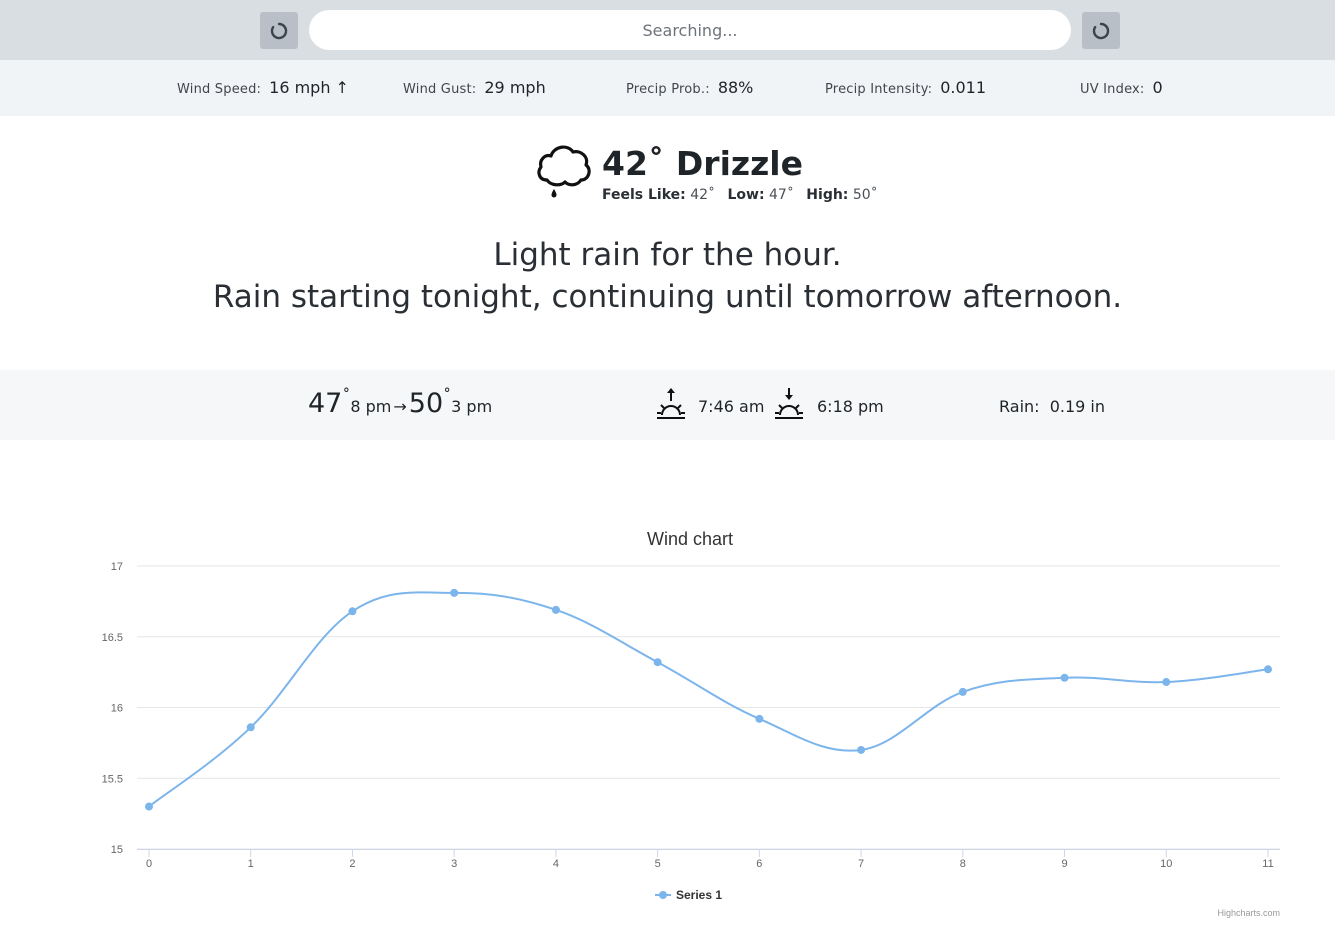  What do you see at coordinates (309, 87) in the screenshot?
I see `stat-value: 16 mph ↑` at bounding box center [309, 87].